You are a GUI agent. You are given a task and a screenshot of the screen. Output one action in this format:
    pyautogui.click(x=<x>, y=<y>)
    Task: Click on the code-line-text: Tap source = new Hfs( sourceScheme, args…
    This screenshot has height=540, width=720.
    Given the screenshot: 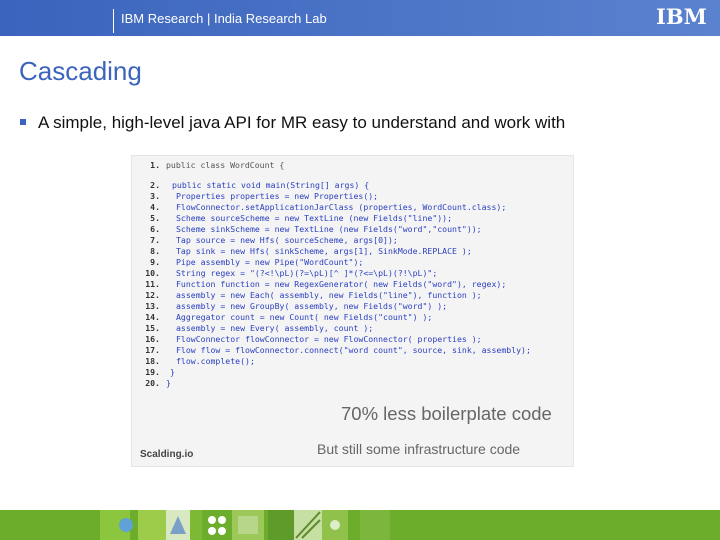 What is the action you would take?
    pyautogui.click(x=287, y=240)
    